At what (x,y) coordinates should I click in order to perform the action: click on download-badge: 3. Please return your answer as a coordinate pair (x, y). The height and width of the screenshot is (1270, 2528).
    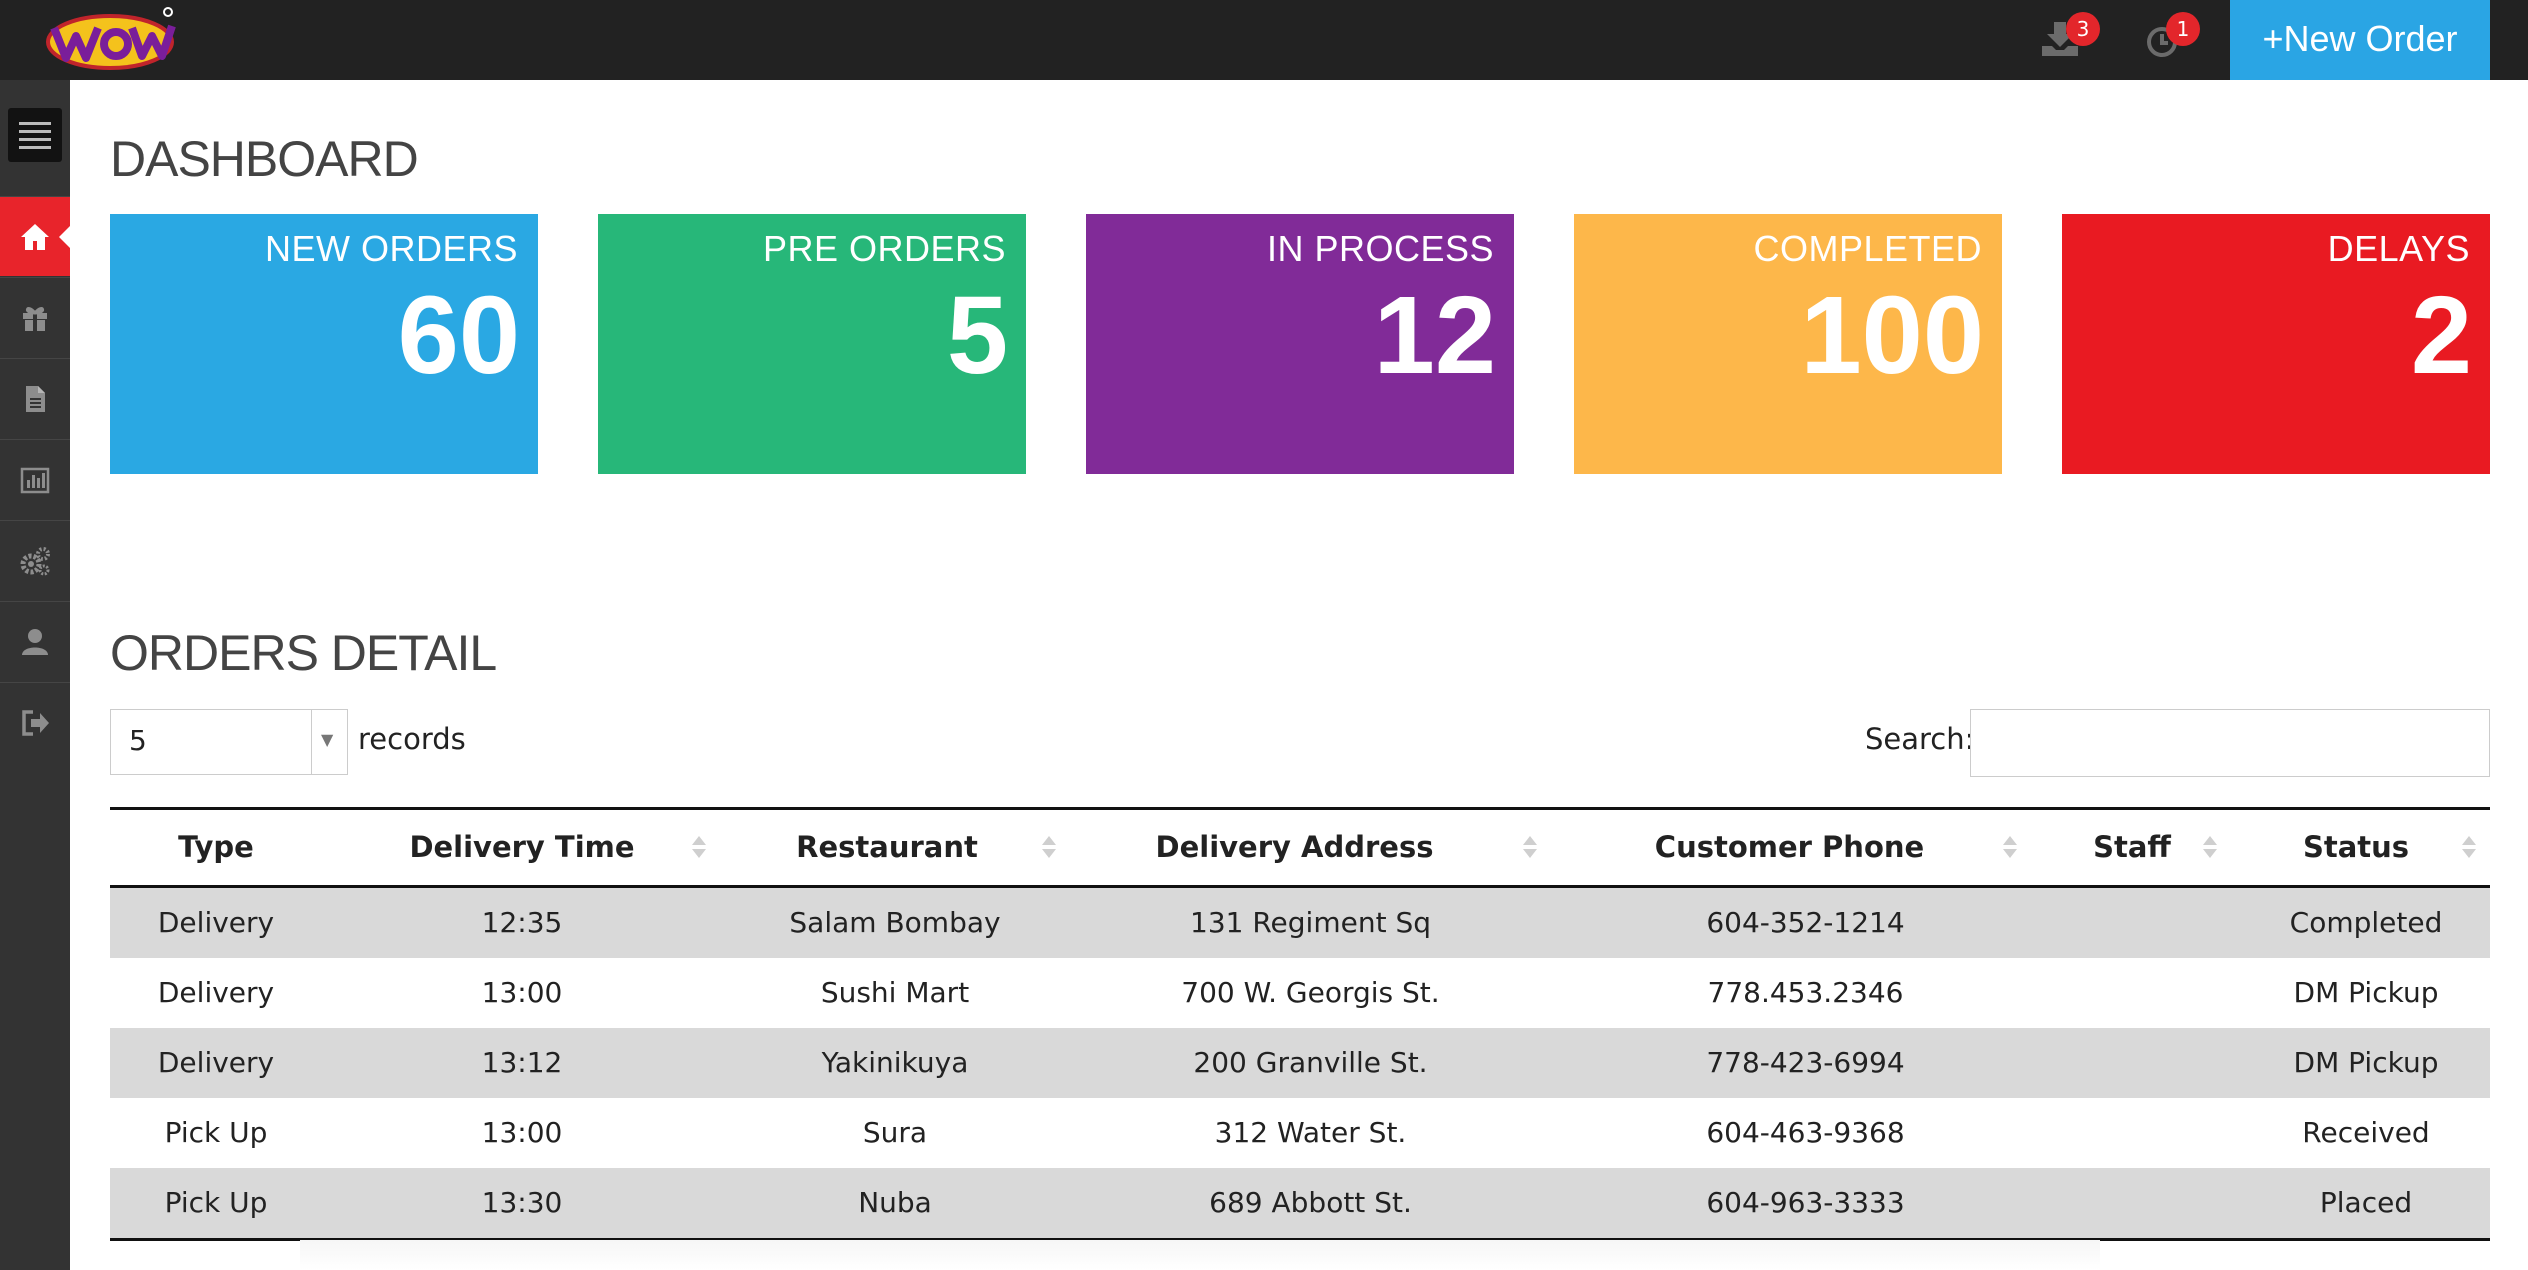
    Looking at the image, I should click on (2083, 29).